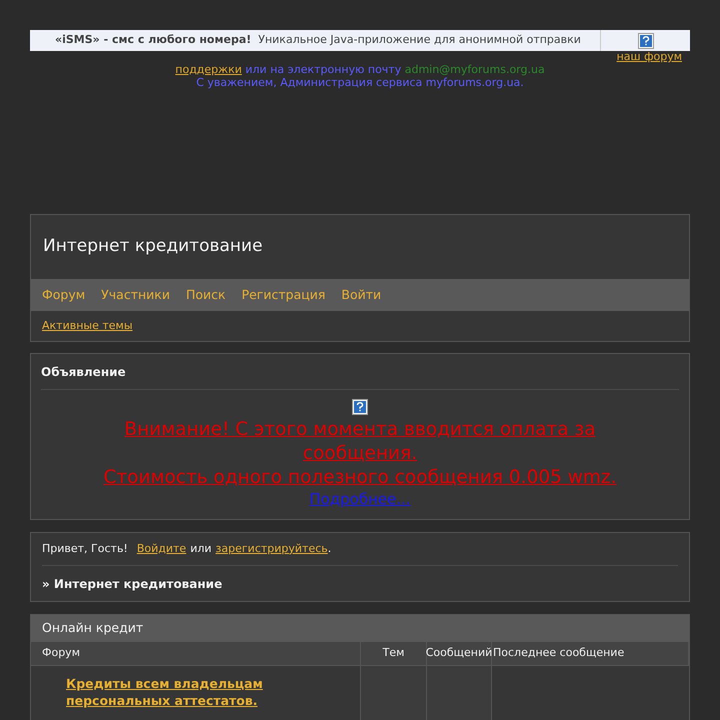 The height and width of the screenshot is (720, 720). I want to click on nav-link: Участники, so click(135, 295).